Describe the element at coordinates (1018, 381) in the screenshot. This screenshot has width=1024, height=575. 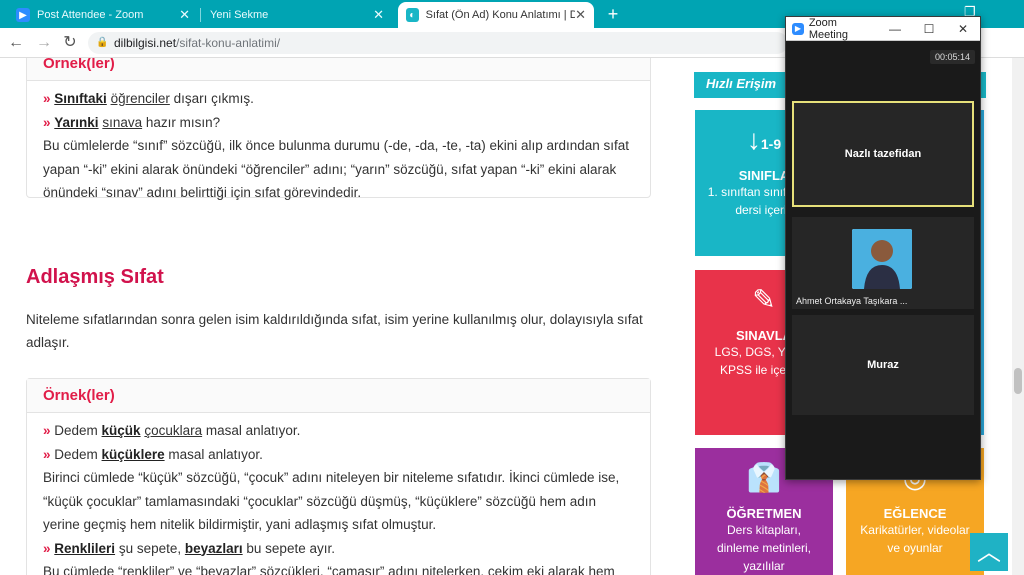
I see `scrollbar-thumb` at that location.